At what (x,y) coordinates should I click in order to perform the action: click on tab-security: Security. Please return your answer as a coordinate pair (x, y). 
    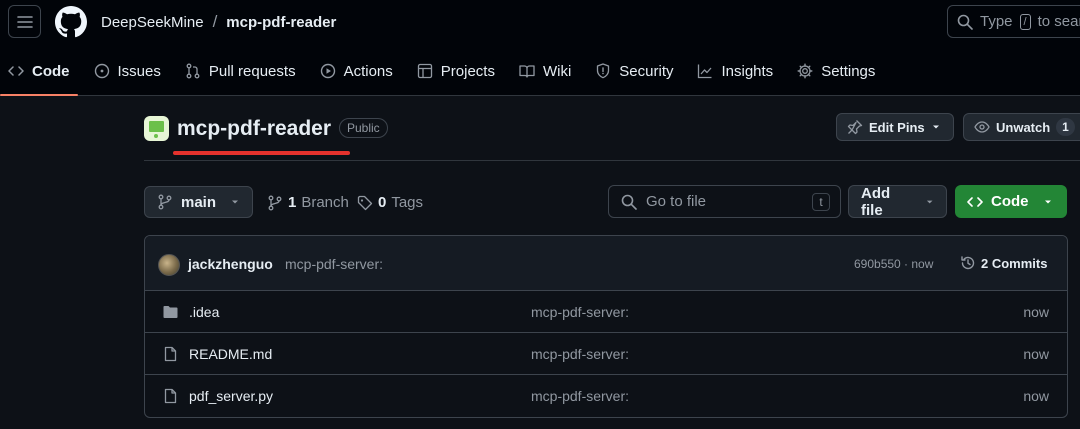
    Looking at the image, I should click on (634, 71).